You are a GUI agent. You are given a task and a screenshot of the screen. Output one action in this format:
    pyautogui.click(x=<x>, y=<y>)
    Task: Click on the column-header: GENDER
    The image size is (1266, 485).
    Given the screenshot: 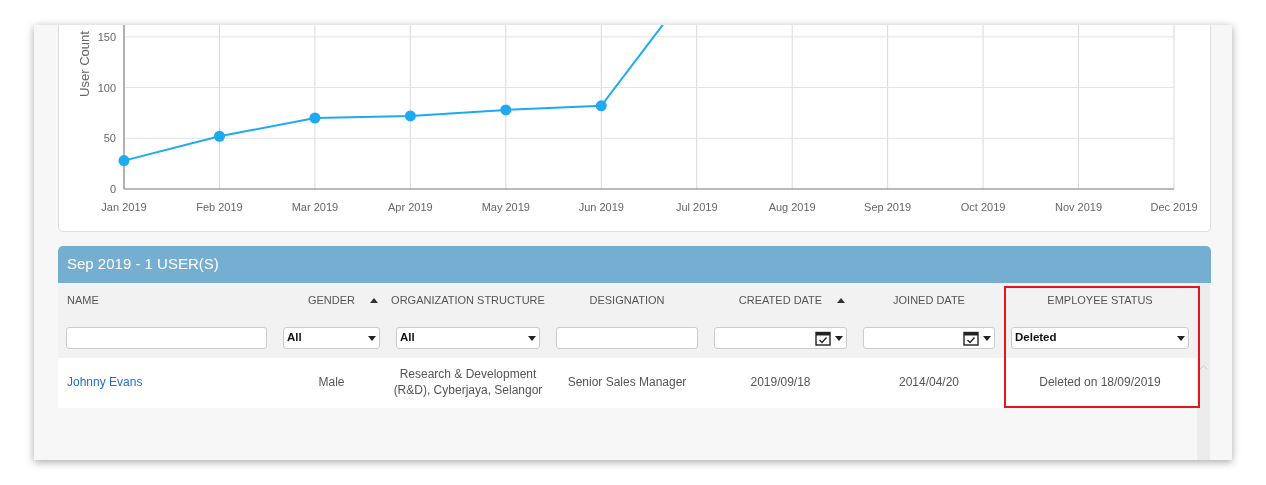 What is the action you would take?
    pyautogui.click(x=331, y=300)
    